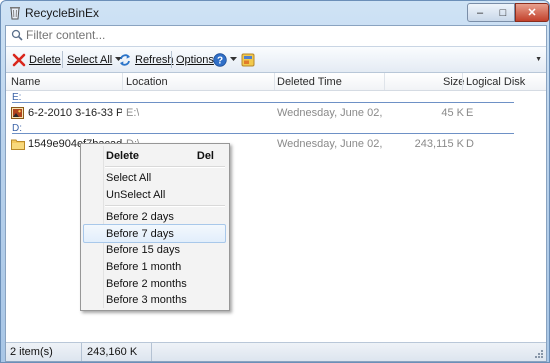 Image resolution: width=550 pixels, height=363 pixels. I want to click on menu-item-label: Delete, so click(123, 156).